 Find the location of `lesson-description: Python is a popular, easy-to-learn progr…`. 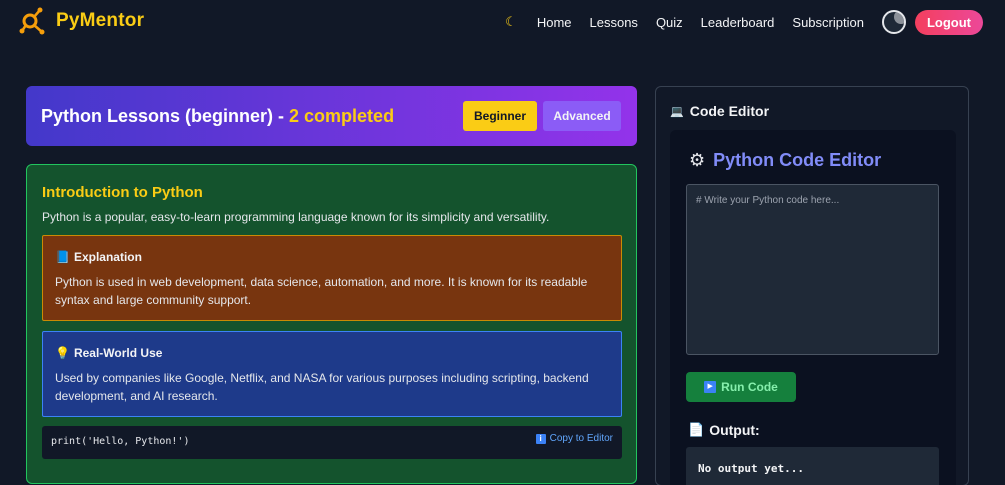

lesson-description: Python is a popular, easy-to-learn progr… is located at coordinates (296, 217).